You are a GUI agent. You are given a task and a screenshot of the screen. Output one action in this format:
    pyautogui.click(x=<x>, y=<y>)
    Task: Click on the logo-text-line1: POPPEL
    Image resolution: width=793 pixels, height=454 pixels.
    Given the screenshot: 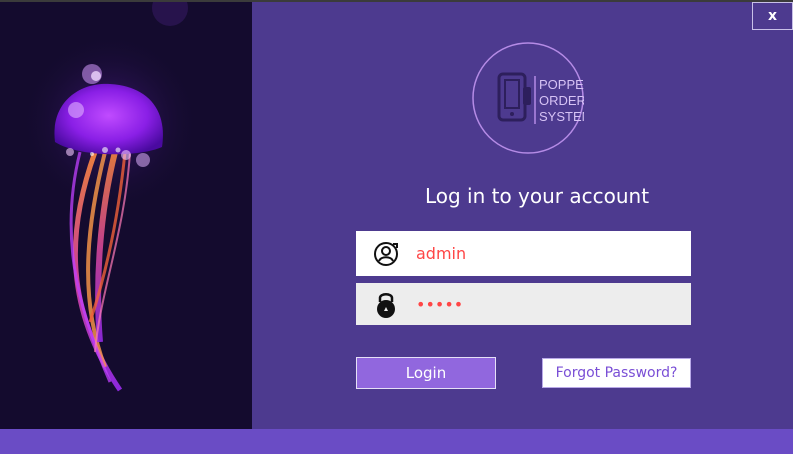 What is the action you would take?
    pyautogui.click(x=561, y=84)
    